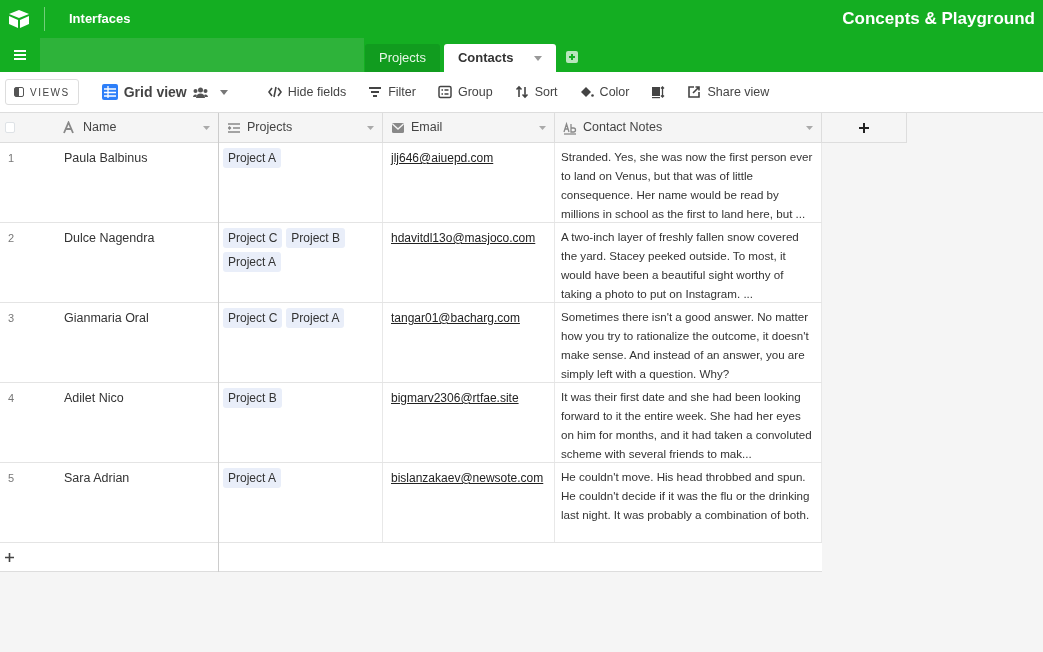  Describe the element at coordinates (94, 398) in the screenshot. I see `table-cell-text: Adilet Nico` at that location.